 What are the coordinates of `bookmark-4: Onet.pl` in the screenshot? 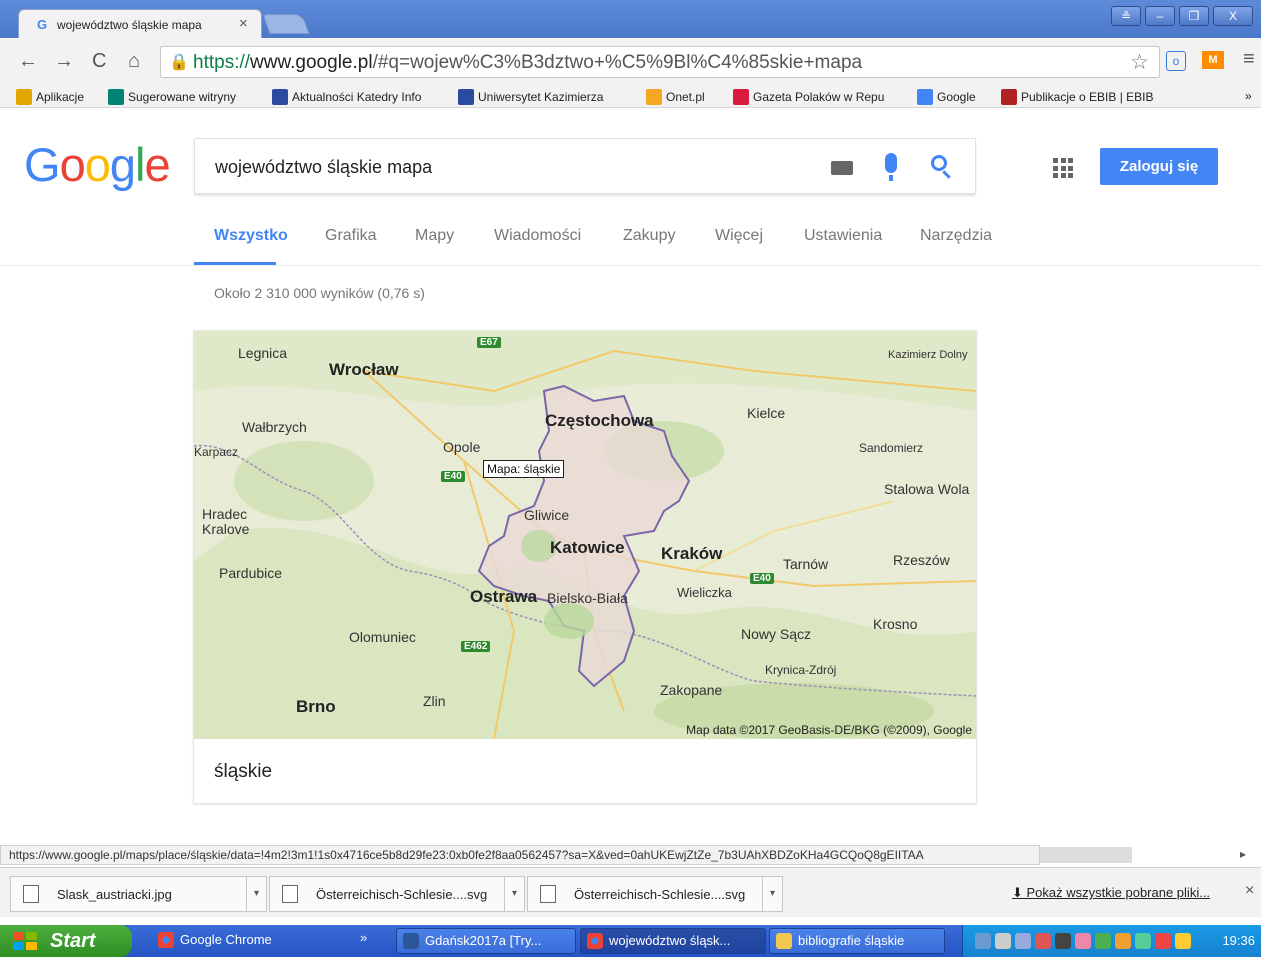 It's located at (675, 97).